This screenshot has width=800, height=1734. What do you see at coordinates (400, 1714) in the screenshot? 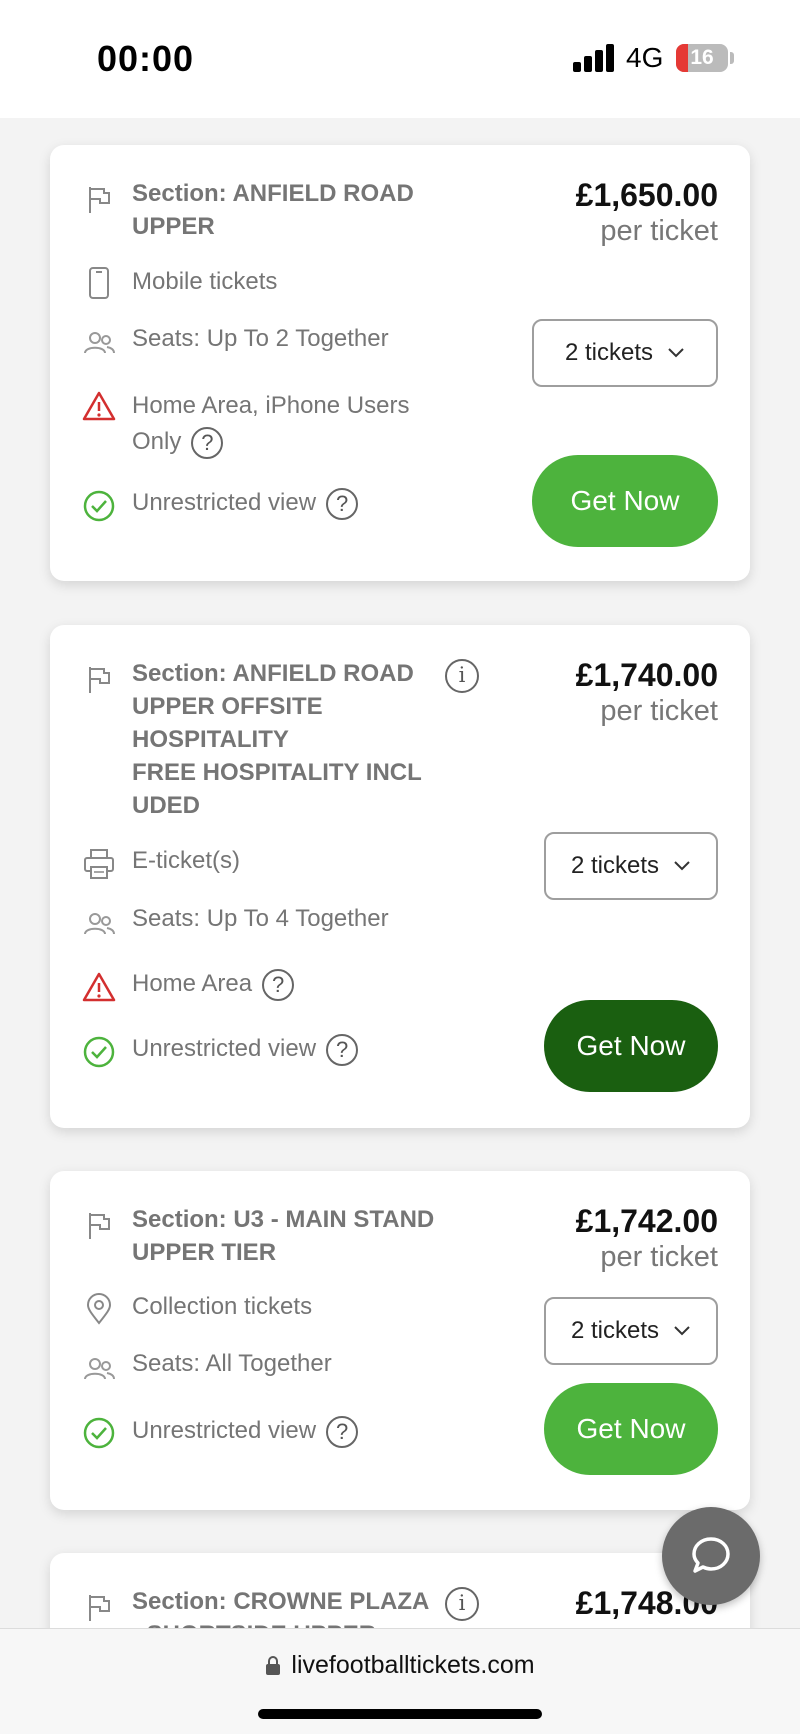
I see `home-indicator` at bounding box center [400, 1714].